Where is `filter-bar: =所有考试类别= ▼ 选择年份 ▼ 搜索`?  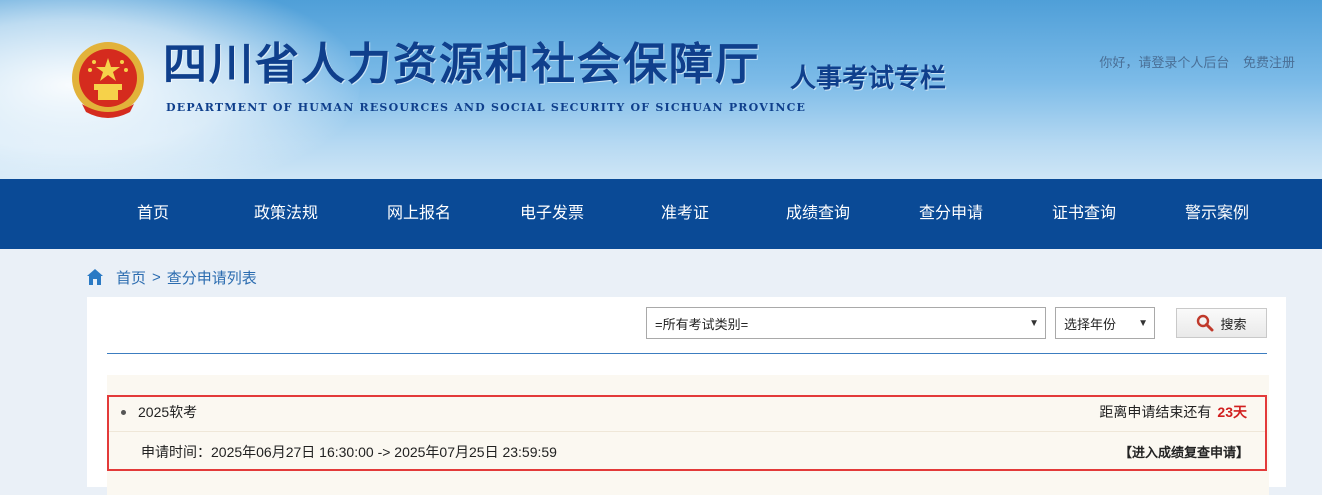 filter-bar: =所有考试类别= ▼ 选择年份 ▼ 搜索 is located at coordinates (956, 323).